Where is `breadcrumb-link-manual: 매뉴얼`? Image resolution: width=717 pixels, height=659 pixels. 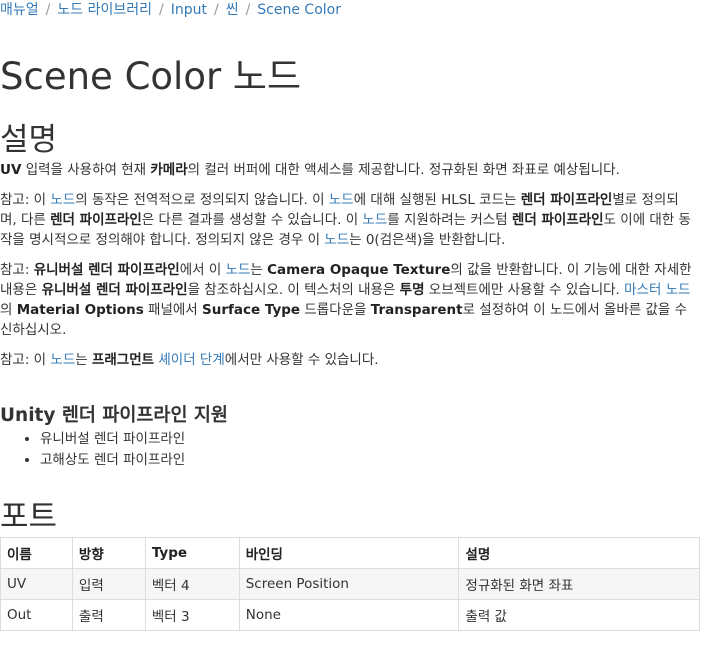 breadcrumb-link-manual: 매뉴얼 is located at coordinates (19, 10).